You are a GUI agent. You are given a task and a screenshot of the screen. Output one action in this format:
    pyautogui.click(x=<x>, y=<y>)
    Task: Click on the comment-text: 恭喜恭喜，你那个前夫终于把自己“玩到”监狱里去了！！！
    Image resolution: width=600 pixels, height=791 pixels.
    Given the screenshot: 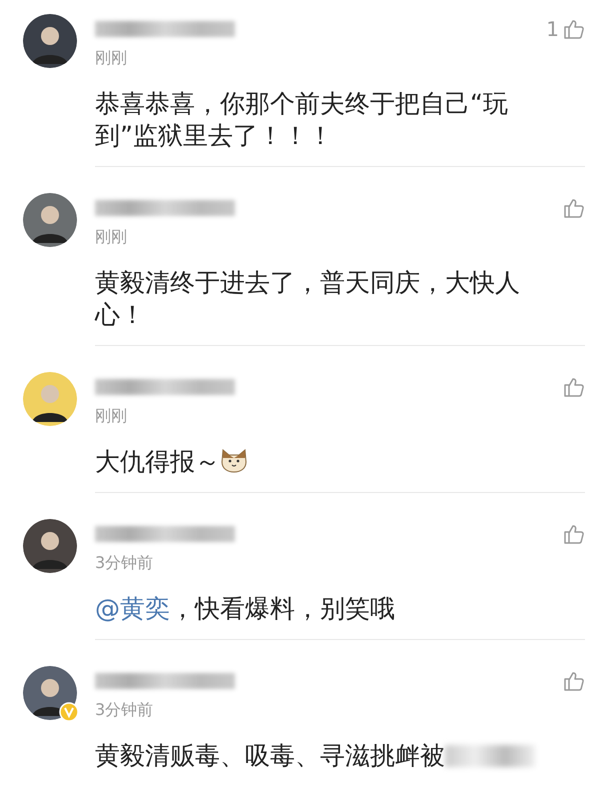 What is the action you would take?
    pyautogui.click(x=302, y=120)
    